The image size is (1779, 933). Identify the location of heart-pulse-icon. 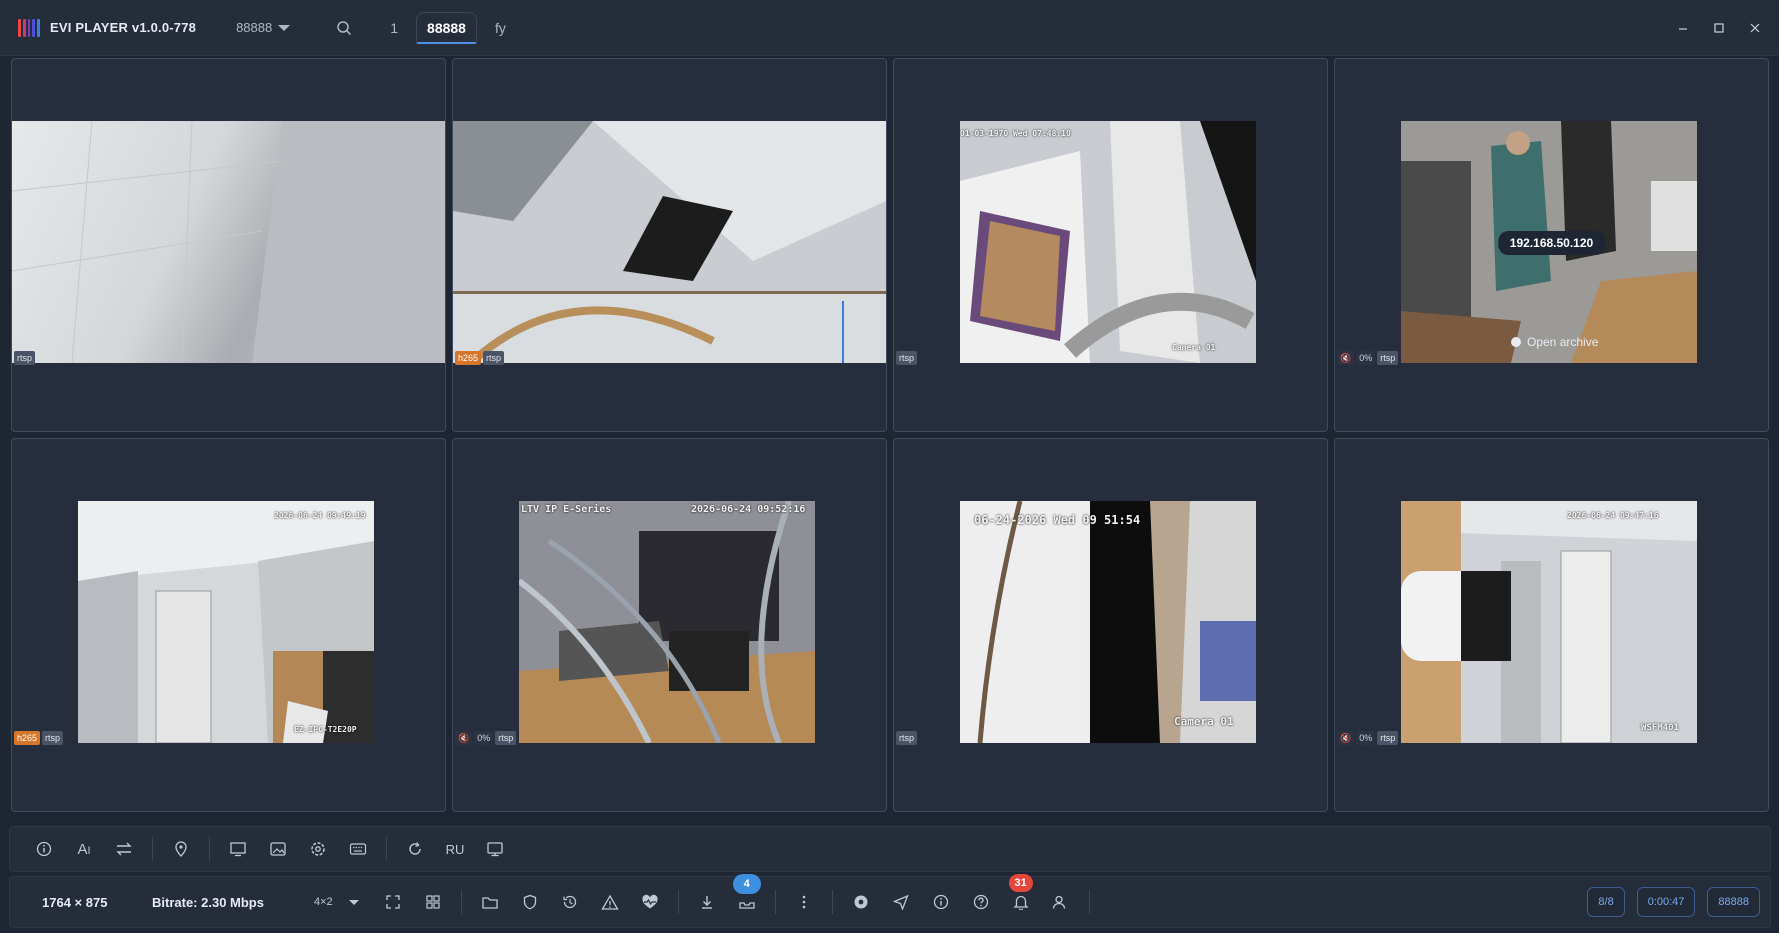
(650, 901).